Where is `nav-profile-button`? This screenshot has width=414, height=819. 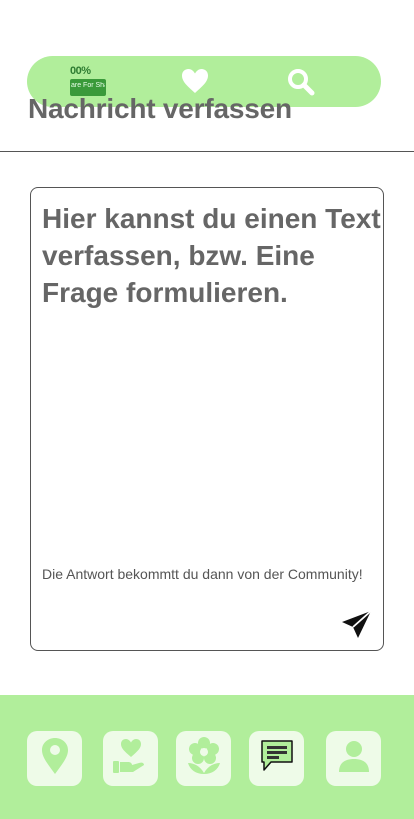
nav-profile-button is located at coordinates (353, 758).